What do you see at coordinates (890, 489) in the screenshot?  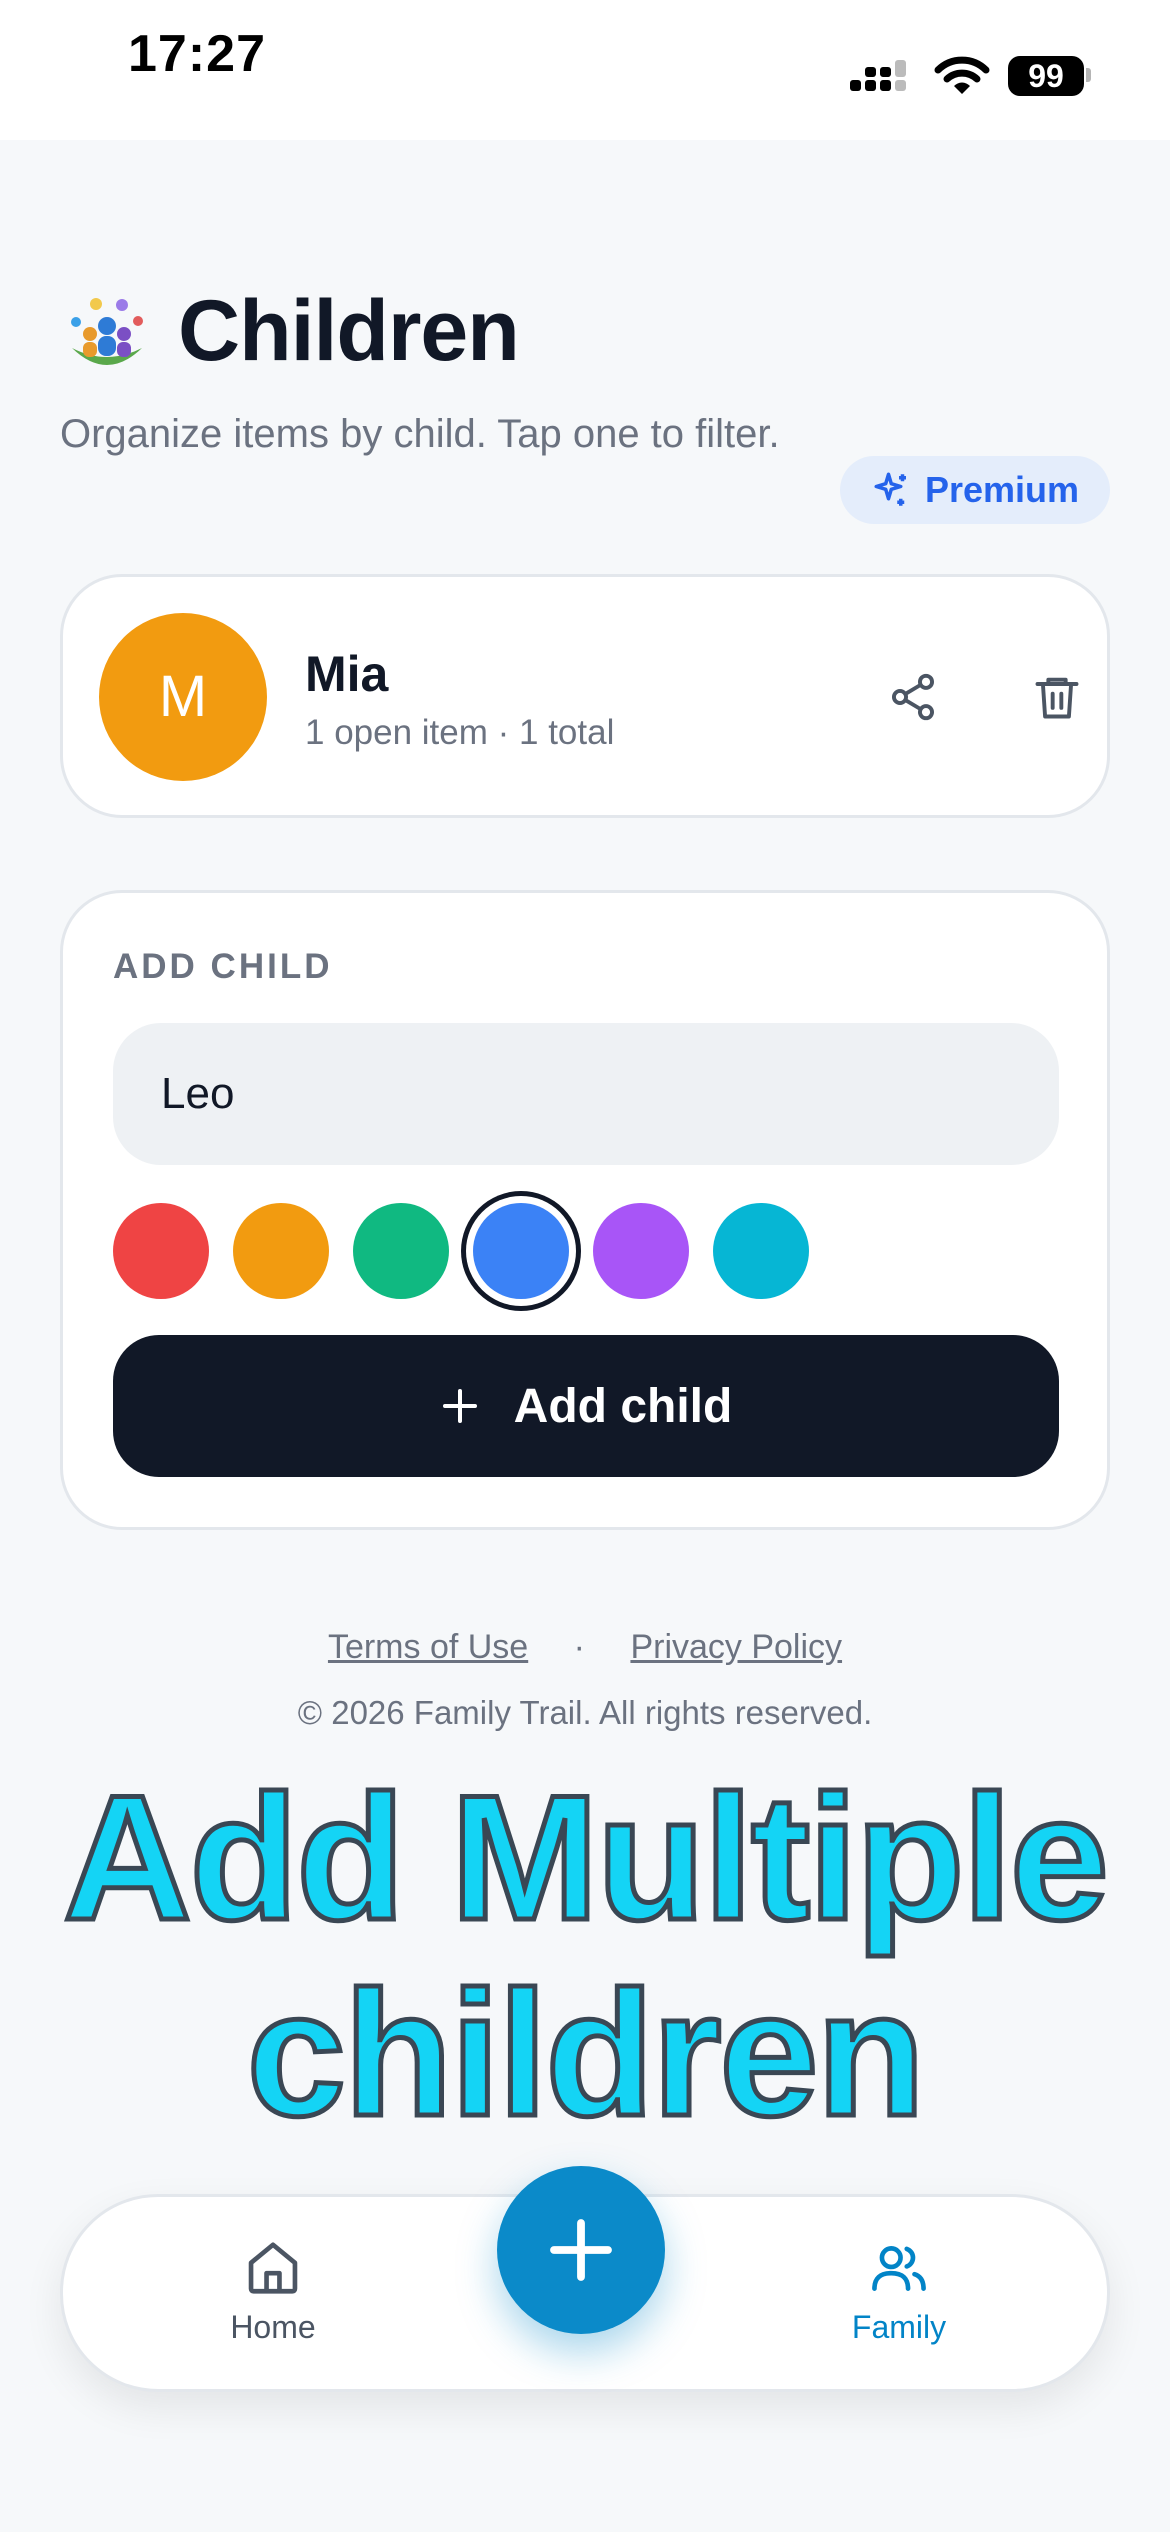 I see `sparkles-icon` at bounding box center [890, 489].